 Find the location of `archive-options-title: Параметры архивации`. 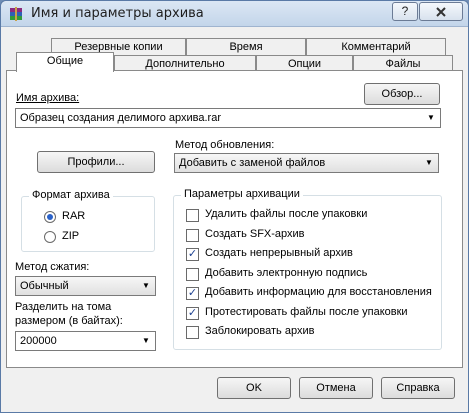

archive-options-title: Параметры архивации is located at coordinates (242, 194).